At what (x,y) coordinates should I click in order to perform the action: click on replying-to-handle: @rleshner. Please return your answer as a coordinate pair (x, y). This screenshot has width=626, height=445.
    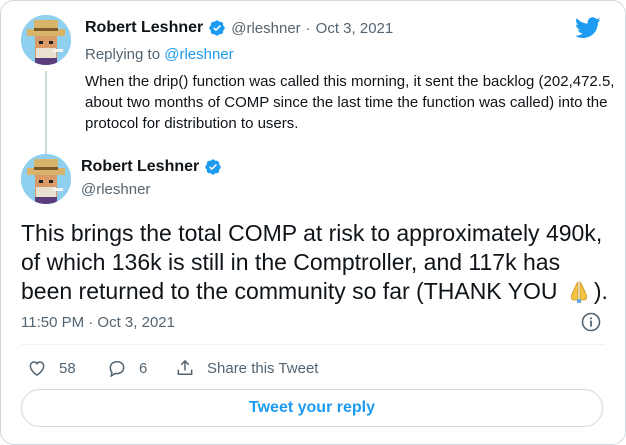
    Looking at the image, I should click on (198, 54).